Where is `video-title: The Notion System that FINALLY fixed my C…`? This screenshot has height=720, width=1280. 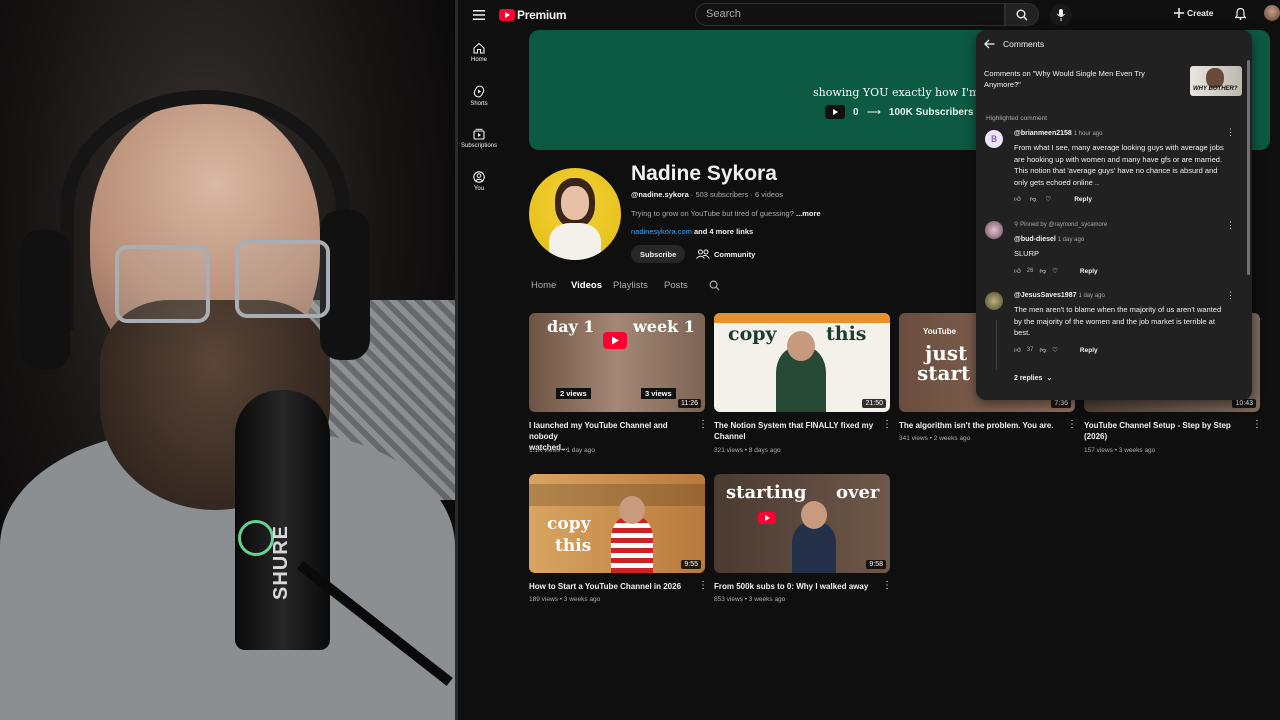
video-title: The Notion System that FINALLY fixed my C… is located at coordinates (796, 431).